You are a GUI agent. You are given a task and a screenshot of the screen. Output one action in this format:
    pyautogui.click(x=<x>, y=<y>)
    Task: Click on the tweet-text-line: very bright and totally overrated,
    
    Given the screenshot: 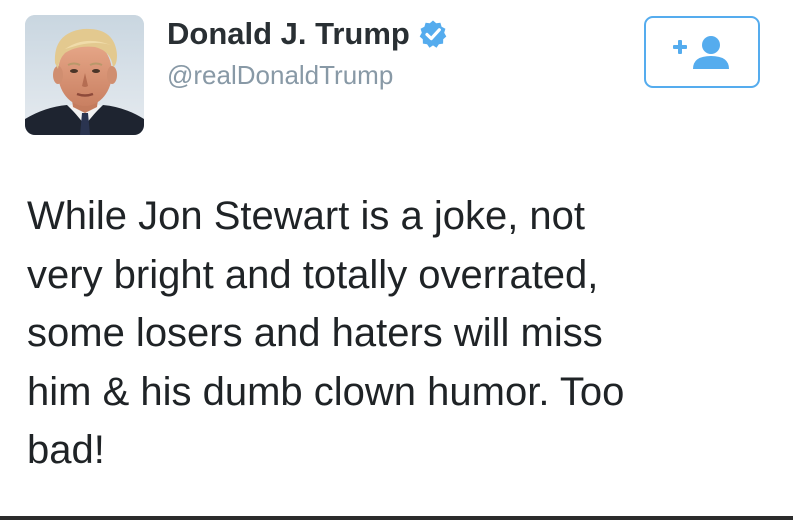 What is the action you would take?
    pyautogui.click(x=313, y=274)
    